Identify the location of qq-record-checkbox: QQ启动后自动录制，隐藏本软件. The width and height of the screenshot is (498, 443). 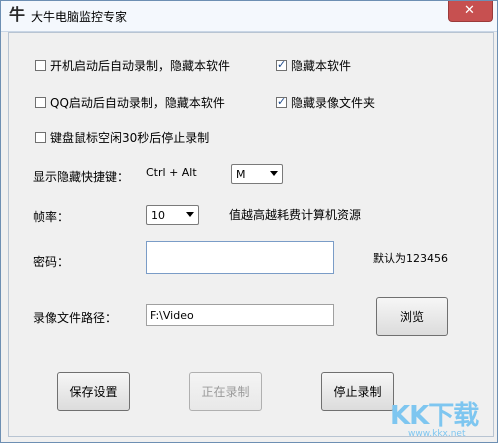
(130, 102).